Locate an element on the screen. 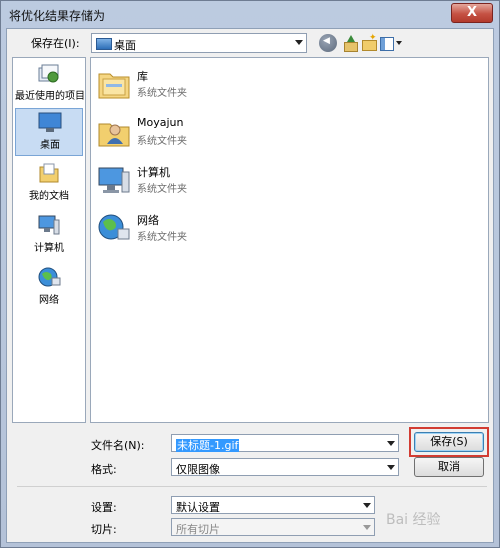  close-icon: X is located at coordinates (472, 12).